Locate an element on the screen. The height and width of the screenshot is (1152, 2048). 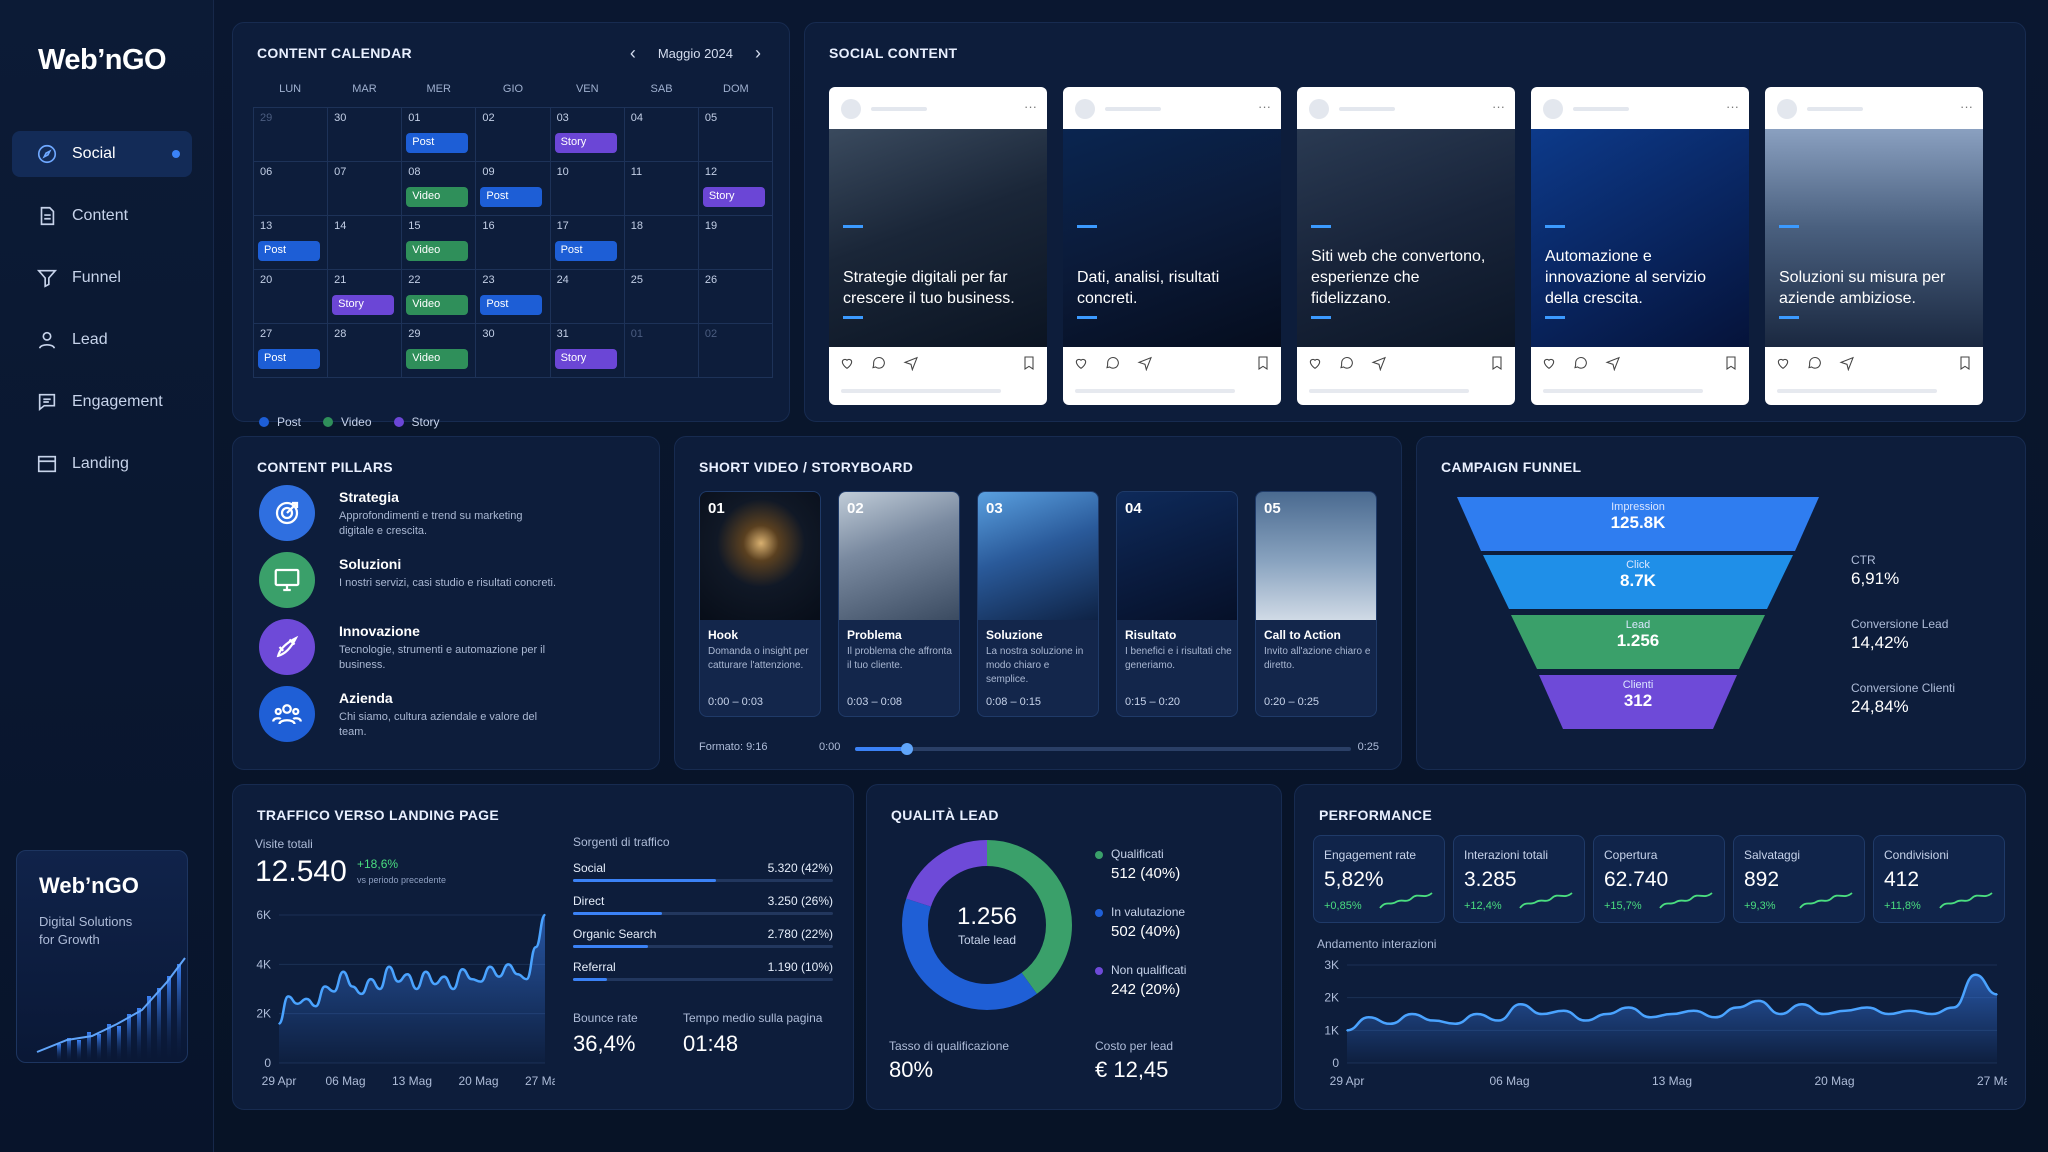
scrubber-handle is located at coordinates (907, 749).